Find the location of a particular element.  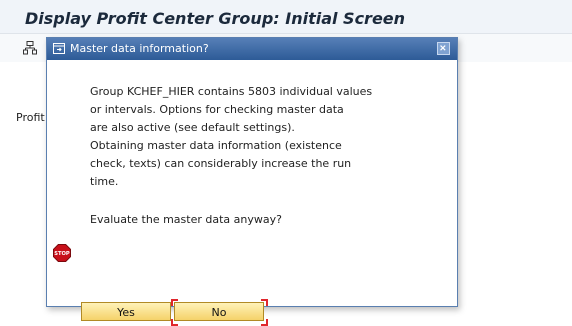

dialog-window-icon is located at coordinates (59, 48).